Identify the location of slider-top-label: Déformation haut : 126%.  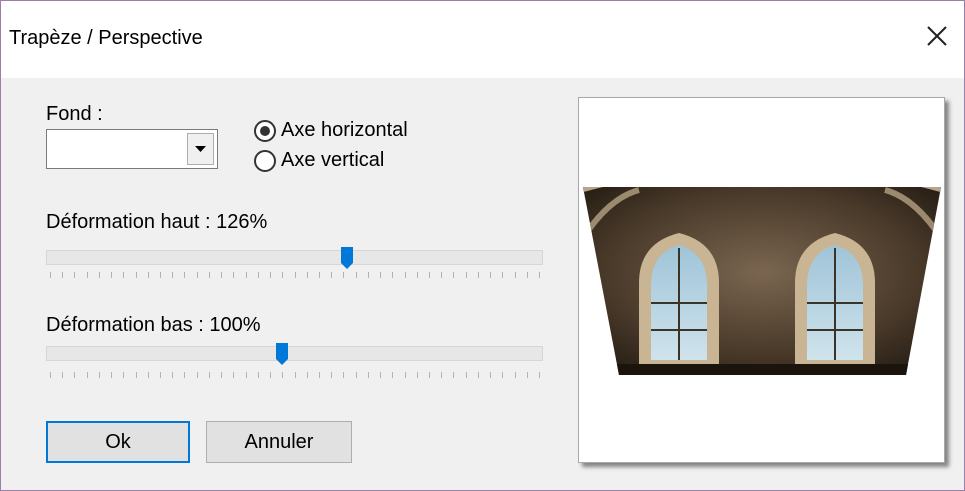
(157, 222).